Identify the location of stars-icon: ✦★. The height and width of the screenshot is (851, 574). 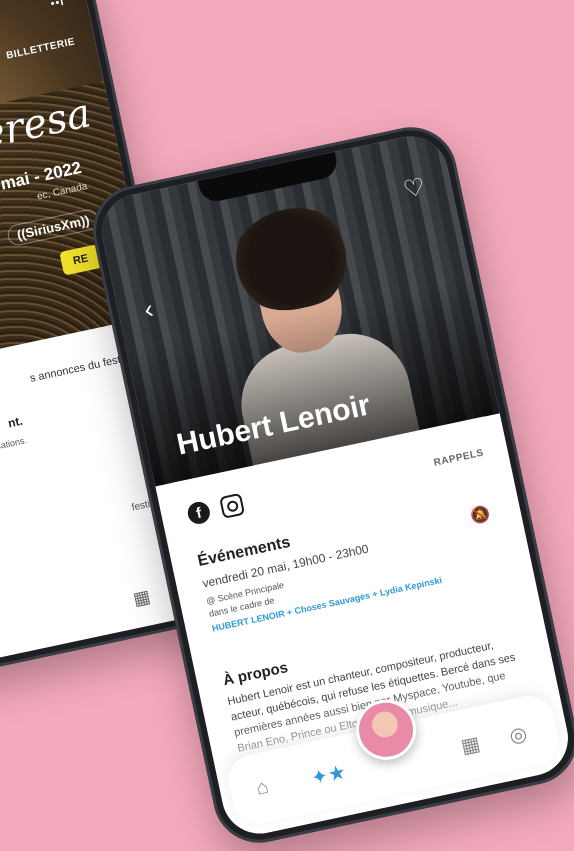
(328, 775).